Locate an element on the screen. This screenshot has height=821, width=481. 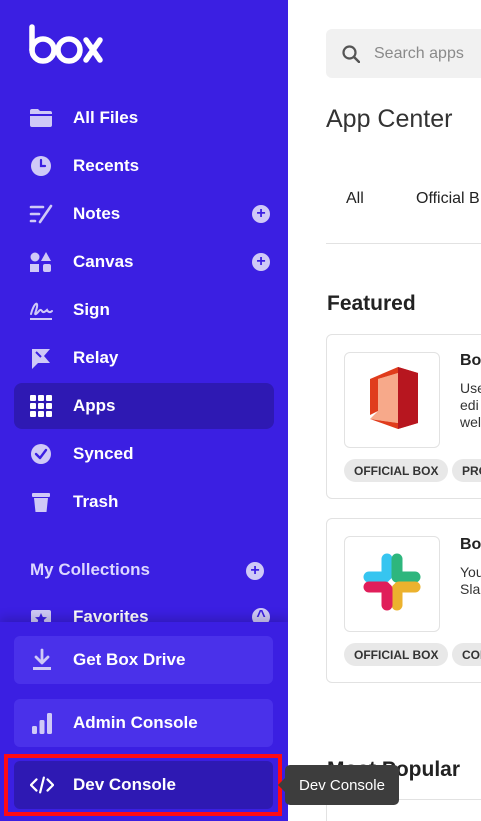
get-box-drive-button: Get Box Drive is located at coordinates (143, 660).